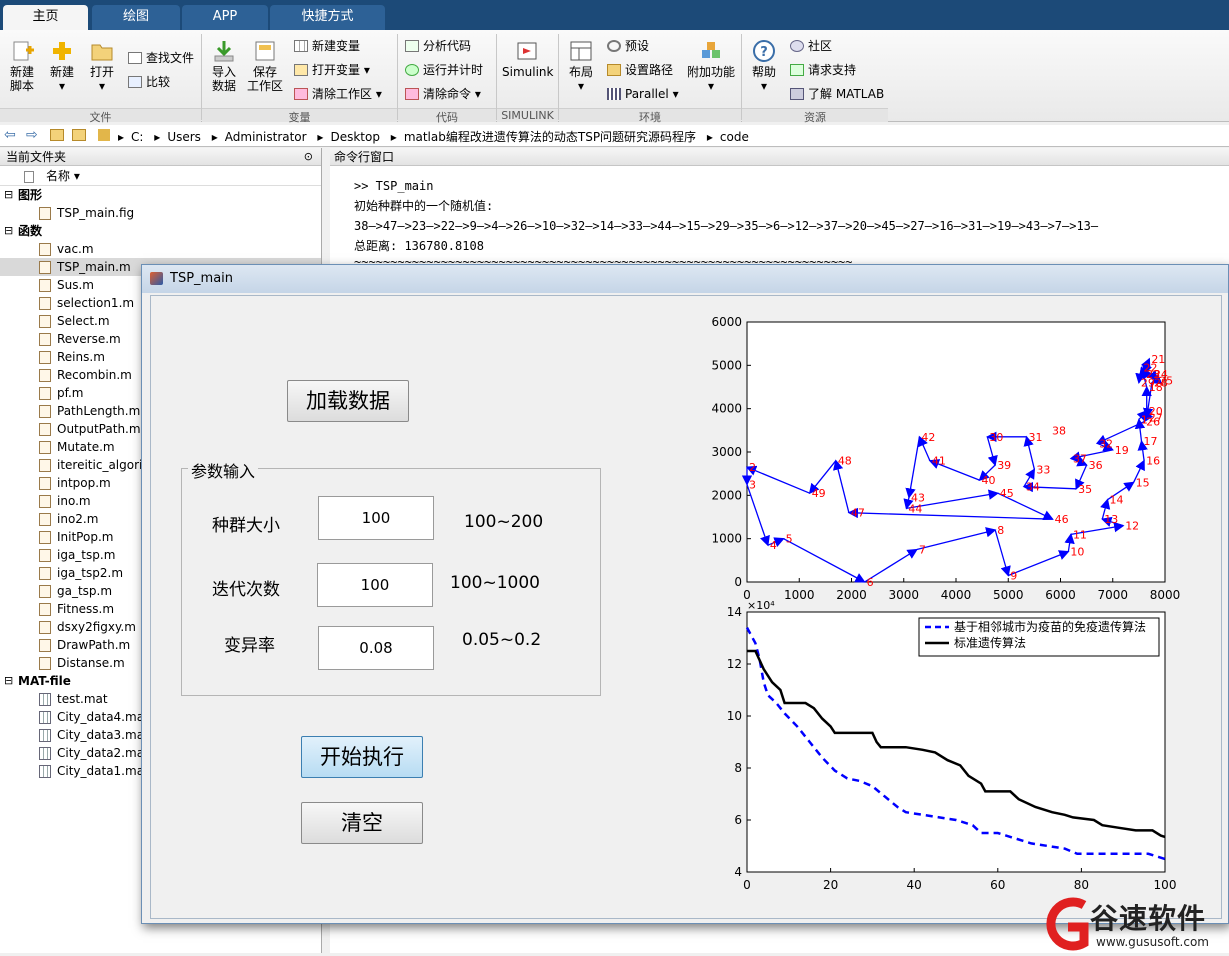 The height and width of the screenshot is (956, 1229). I want to click on learn-matlab-button: 了解 MATLAB, so click(837, 94).